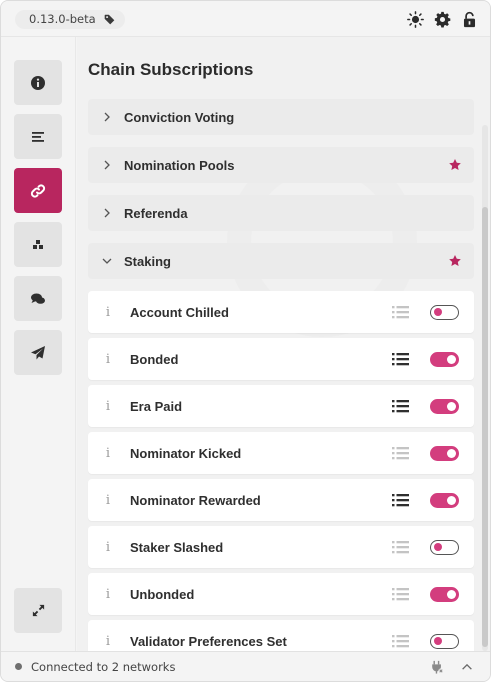 The image size is (491, 682). What do you see at coordinates (208, 641) in the screenshot?
I see `subscription-label: Validator Preferences Set` at bounding box center [208, 641].